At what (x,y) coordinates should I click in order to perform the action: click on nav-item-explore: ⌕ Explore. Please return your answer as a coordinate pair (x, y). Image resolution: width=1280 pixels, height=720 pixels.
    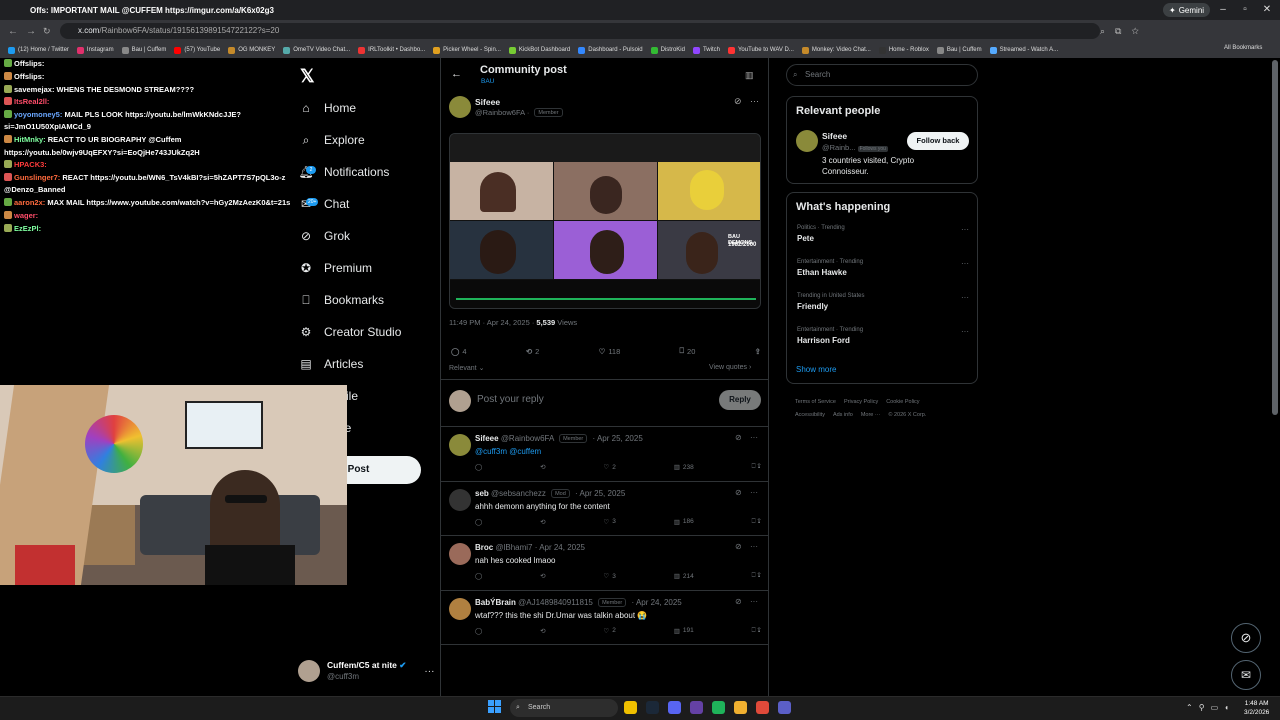
    Looking at the image, I should click on (331, 140).